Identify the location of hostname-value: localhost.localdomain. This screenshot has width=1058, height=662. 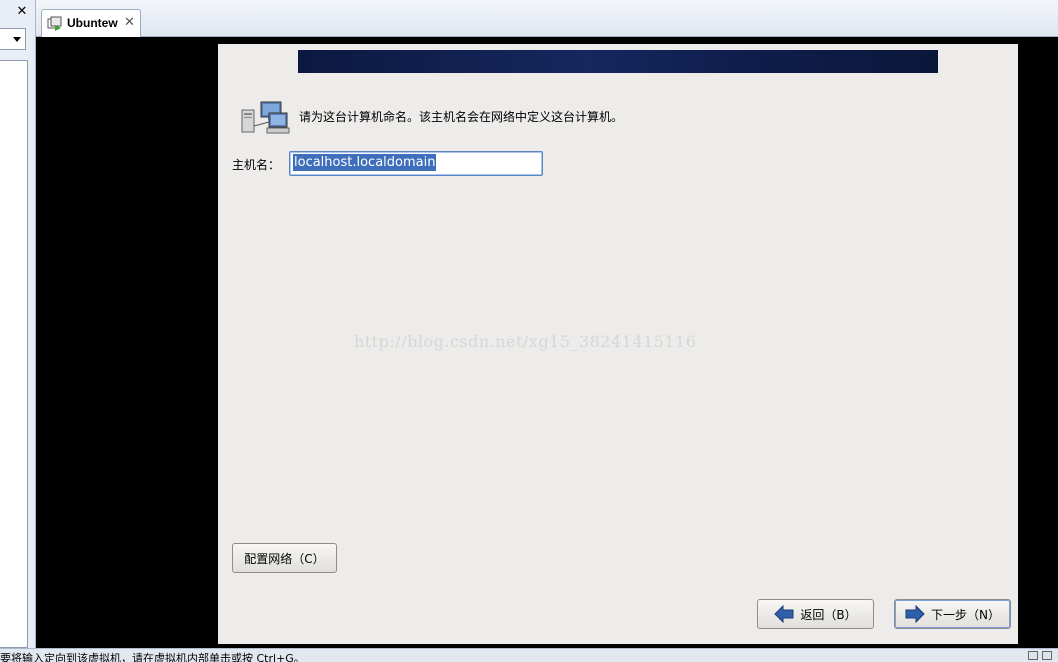
(365, 162).